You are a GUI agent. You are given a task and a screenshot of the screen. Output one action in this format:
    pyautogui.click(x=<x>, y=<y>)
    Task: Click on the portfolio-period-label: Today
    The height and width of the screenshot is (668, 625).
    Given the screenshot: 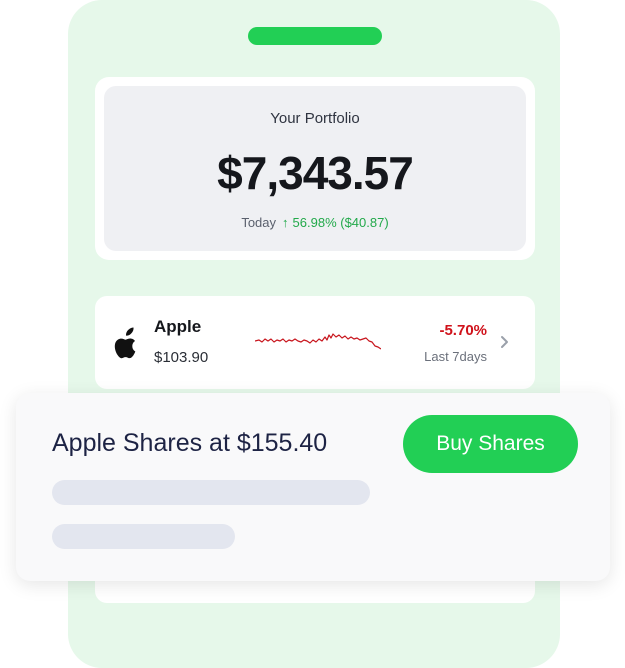 What is the action you would take?
    pyautogui.click(x=259, y=222)
    